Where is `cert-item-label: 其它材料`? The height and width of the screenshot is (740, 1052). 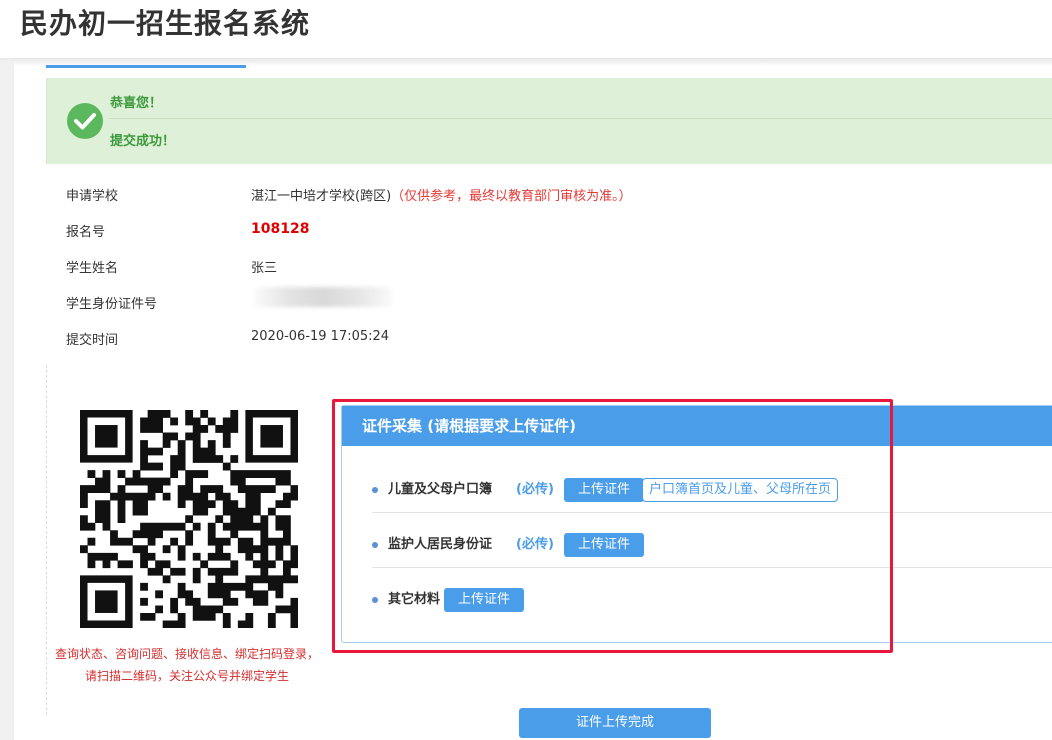
cert-item-label: 其它材料 is located at coordinates (414, 599).